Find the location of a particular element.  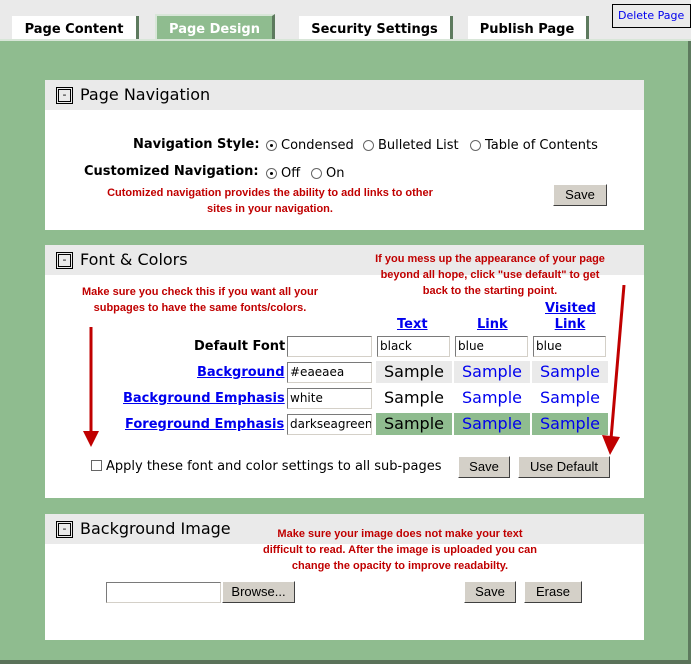

visited-link-color-input: blue is located at coordinates (569, 346).